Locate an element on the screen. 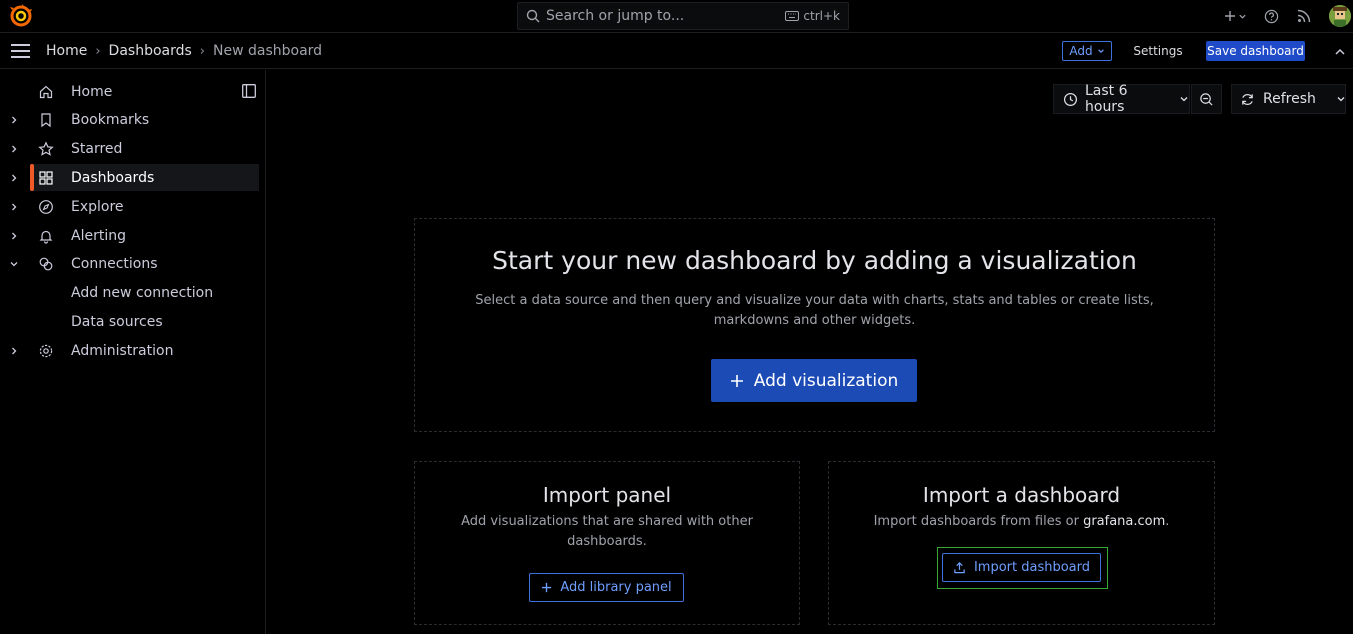 The width and height of the screenshot is (1353, 634). sidebar-item-label: Explore is located at coordinates (97, 206).